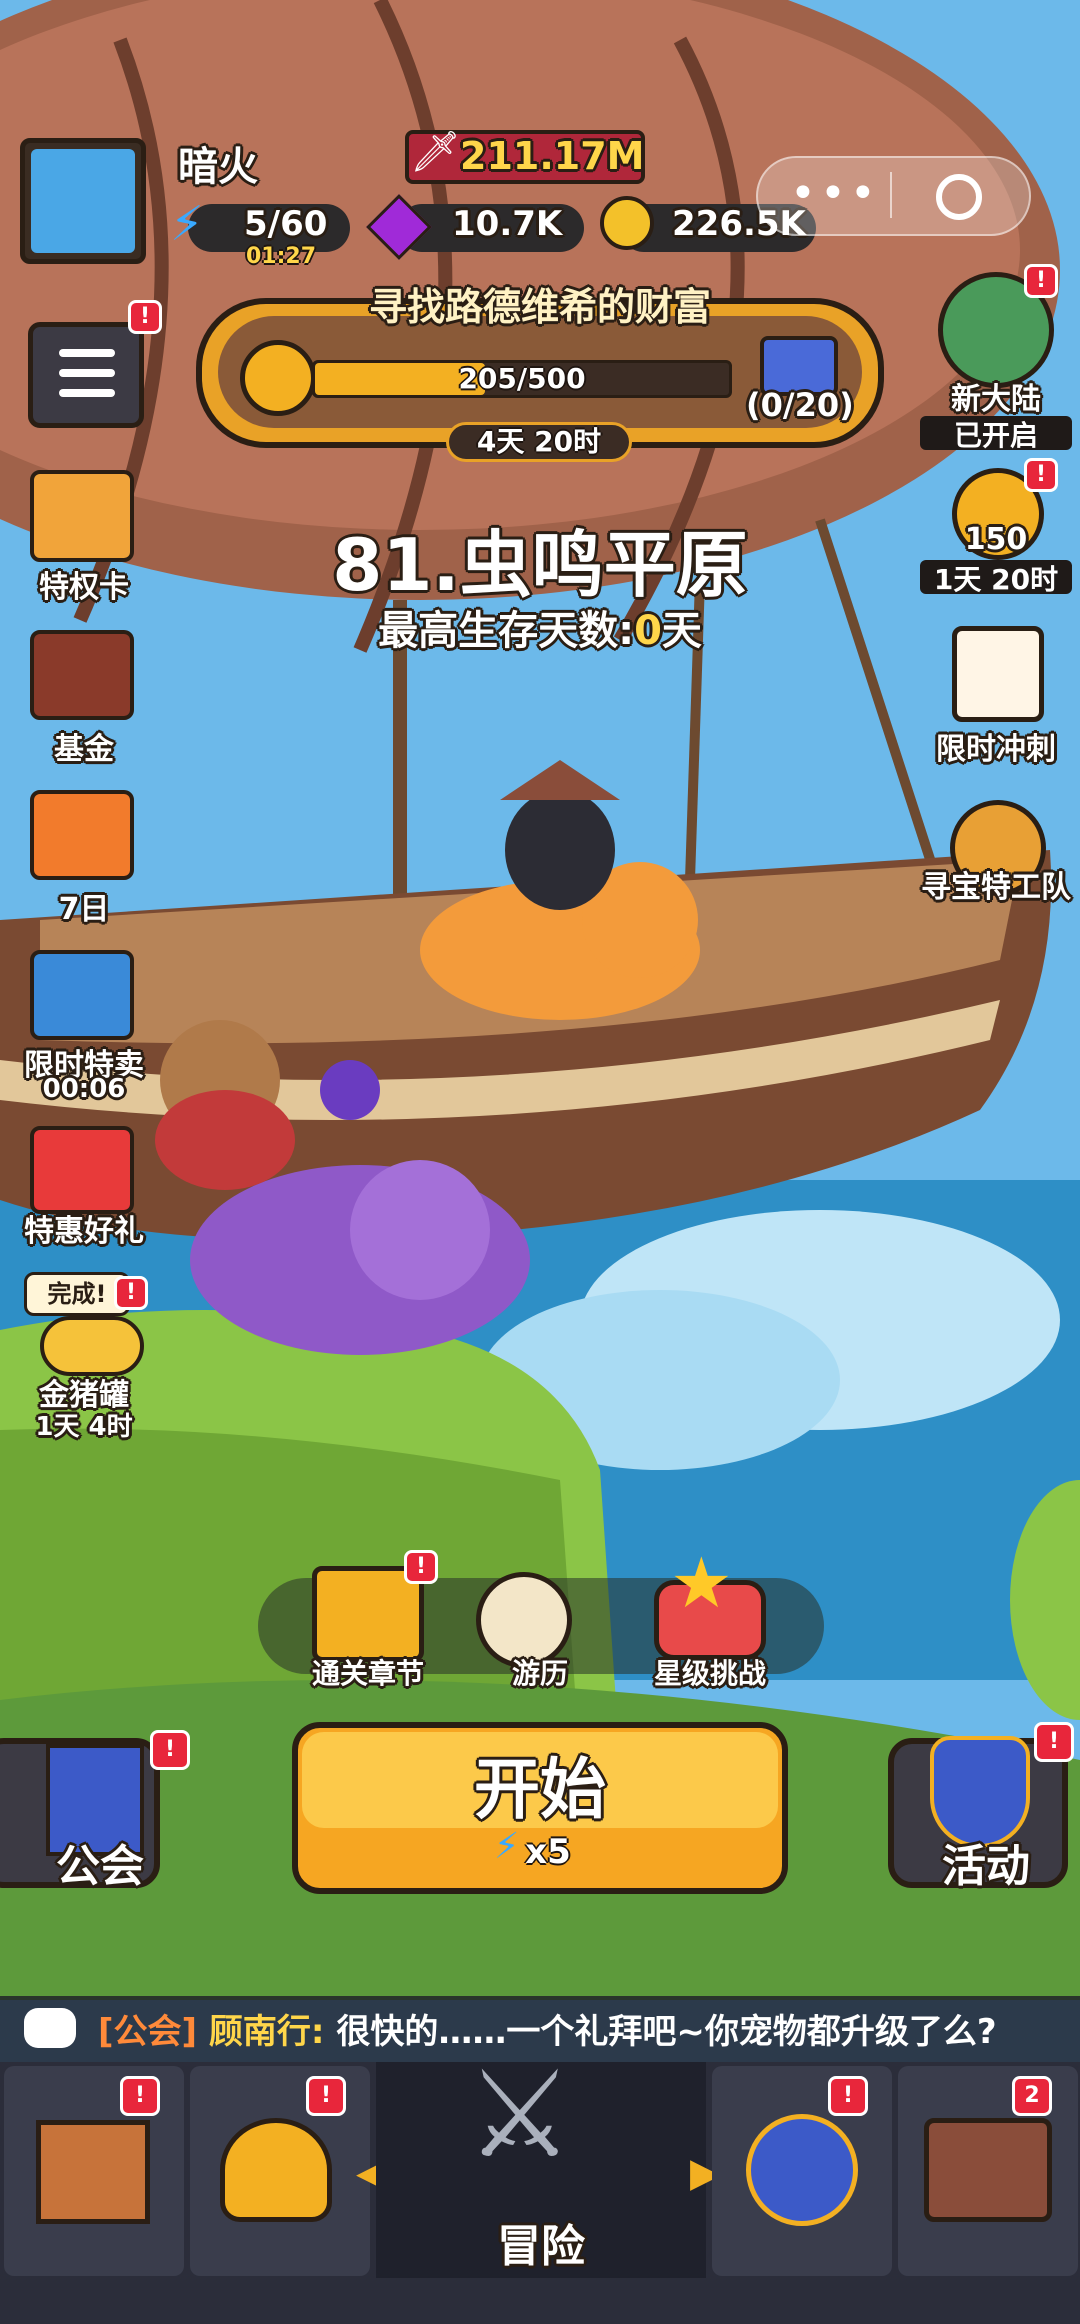 This screenshot has width=1080, height=2324. I want to click on new-continent-status: 已开启, so click(995, 435).